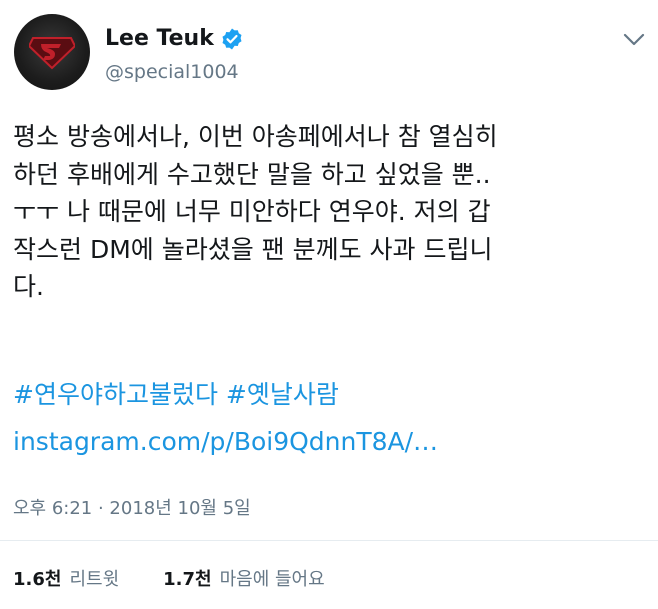 This screenshot has width=658, height=609. What do you see at coordinates (272, 578) in the screenshot?
I see `like-label: 마음에 들어요` at bounding box center [272, 578].